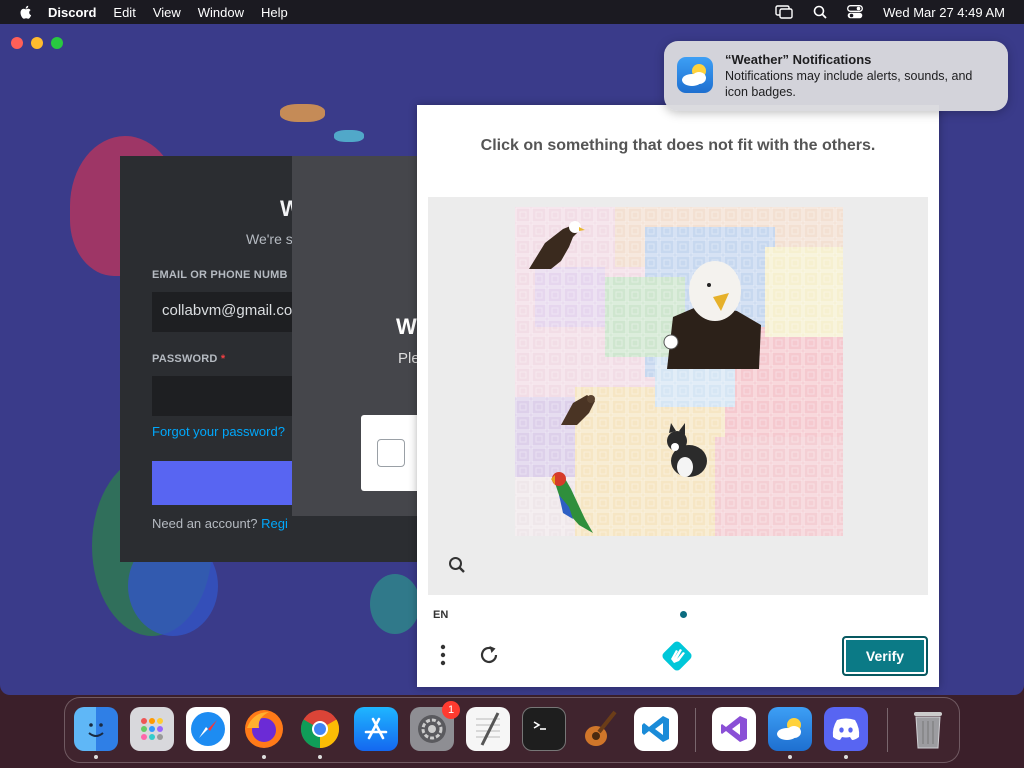 The height and width of the screenshot is (768, 1024). I want to click on launchpad-icon, so click(152, 729).